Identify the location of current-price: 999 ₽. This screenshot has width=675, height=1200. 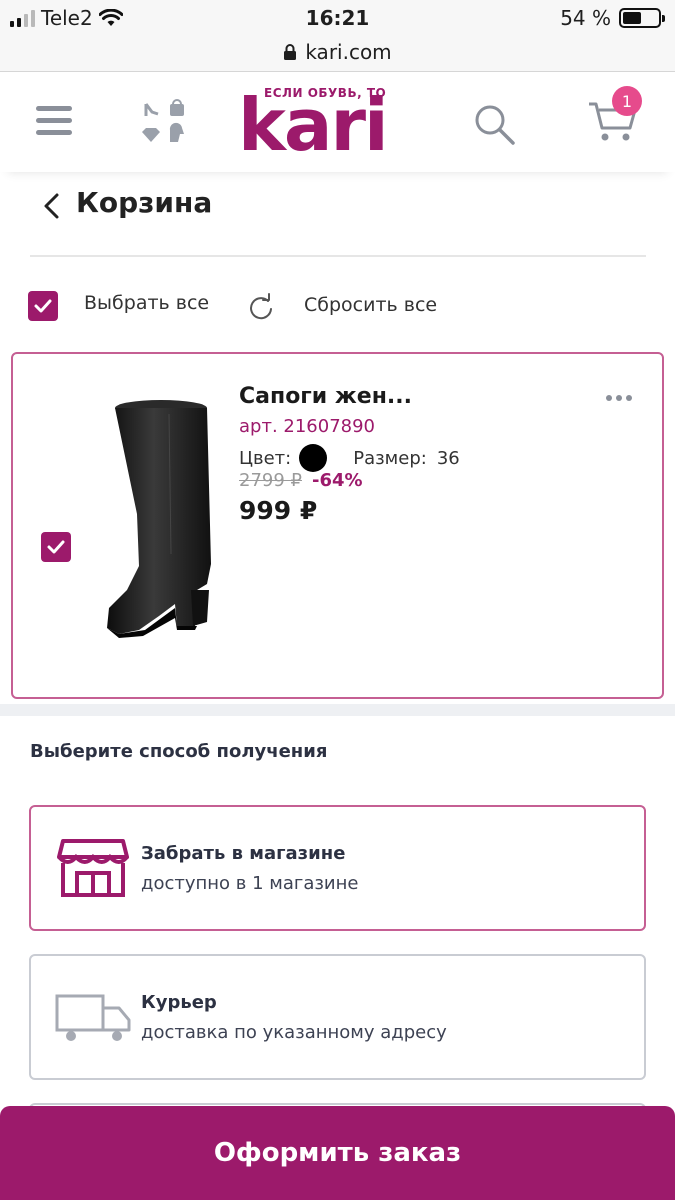
(278, 510).